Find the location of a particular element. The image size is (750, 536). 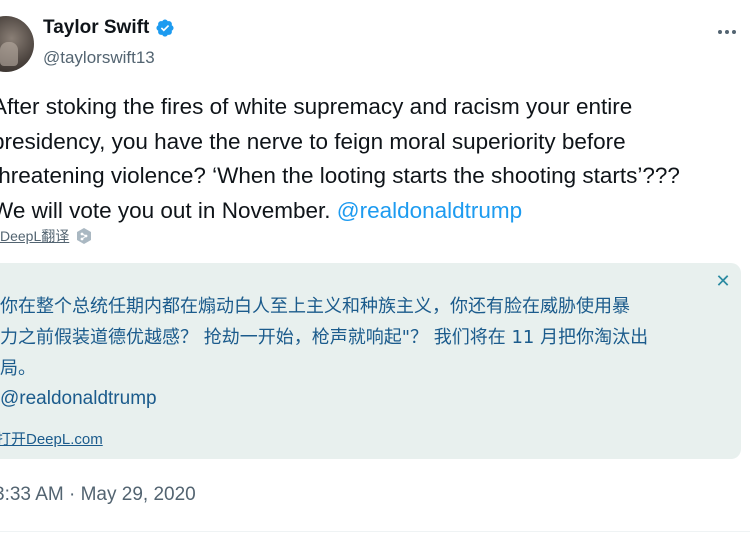

author-name-row: Taylor Swift is located at coordinates (109, 28).